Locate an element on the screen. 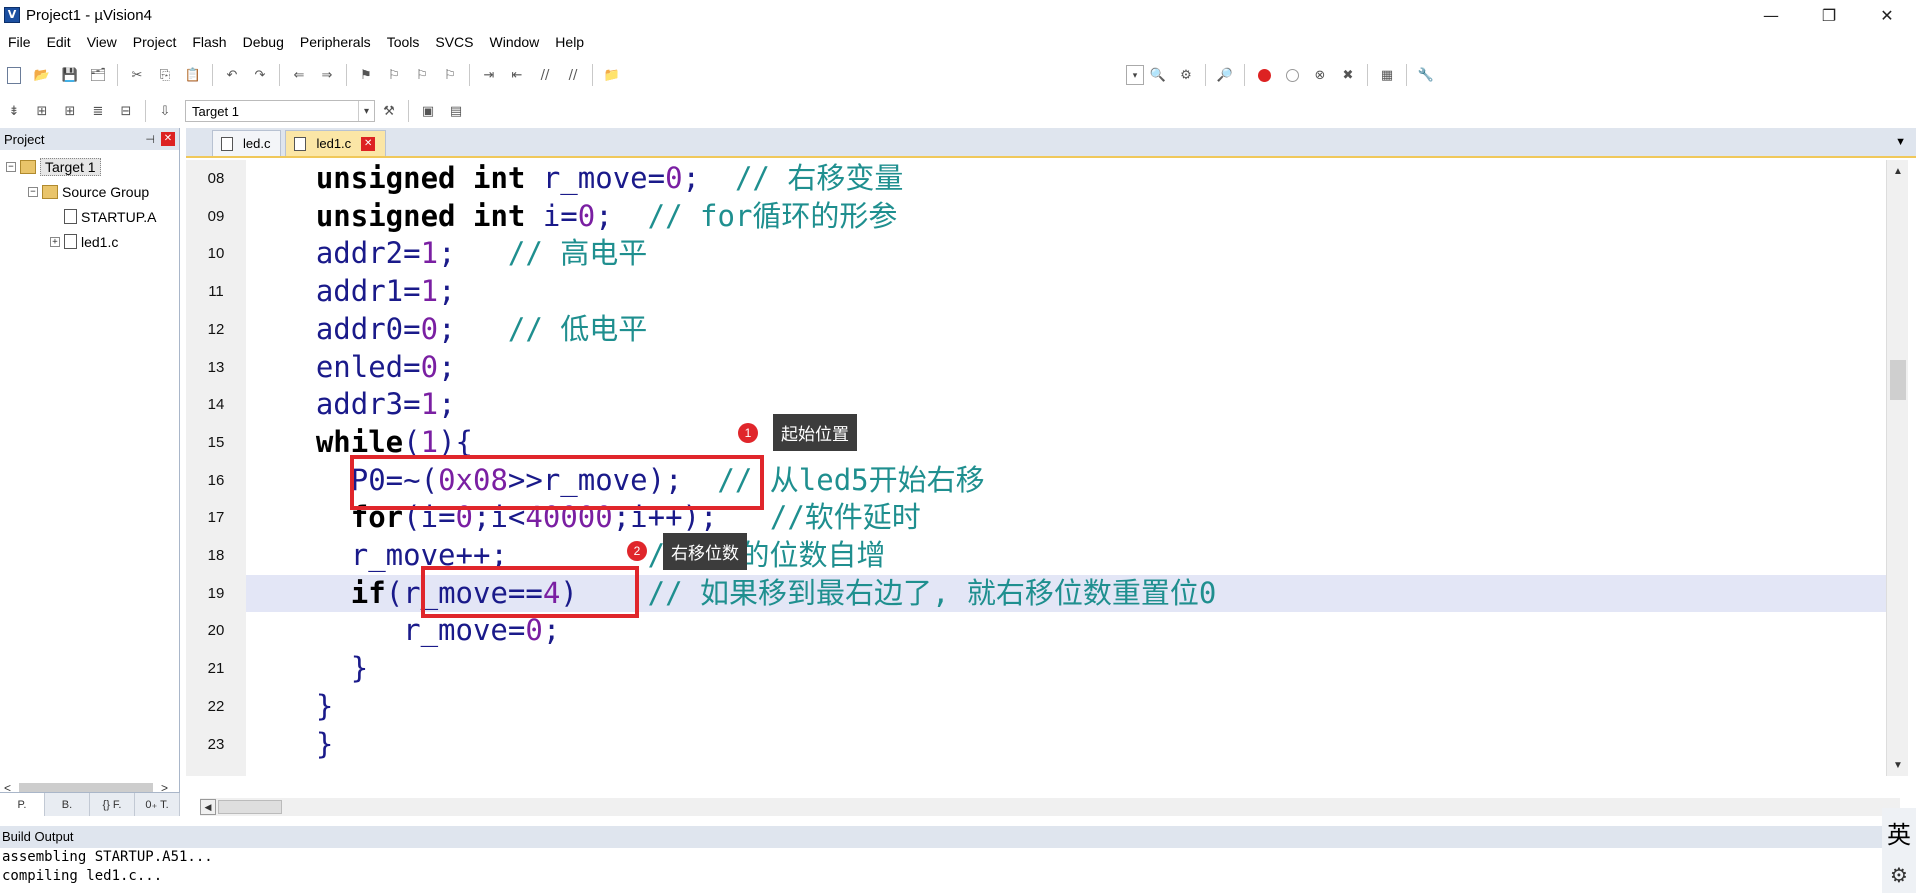 Image resolution: width=1916 pixels, height=893 pixels. undo-icon: ↶ is located at coordinates (232, 75).